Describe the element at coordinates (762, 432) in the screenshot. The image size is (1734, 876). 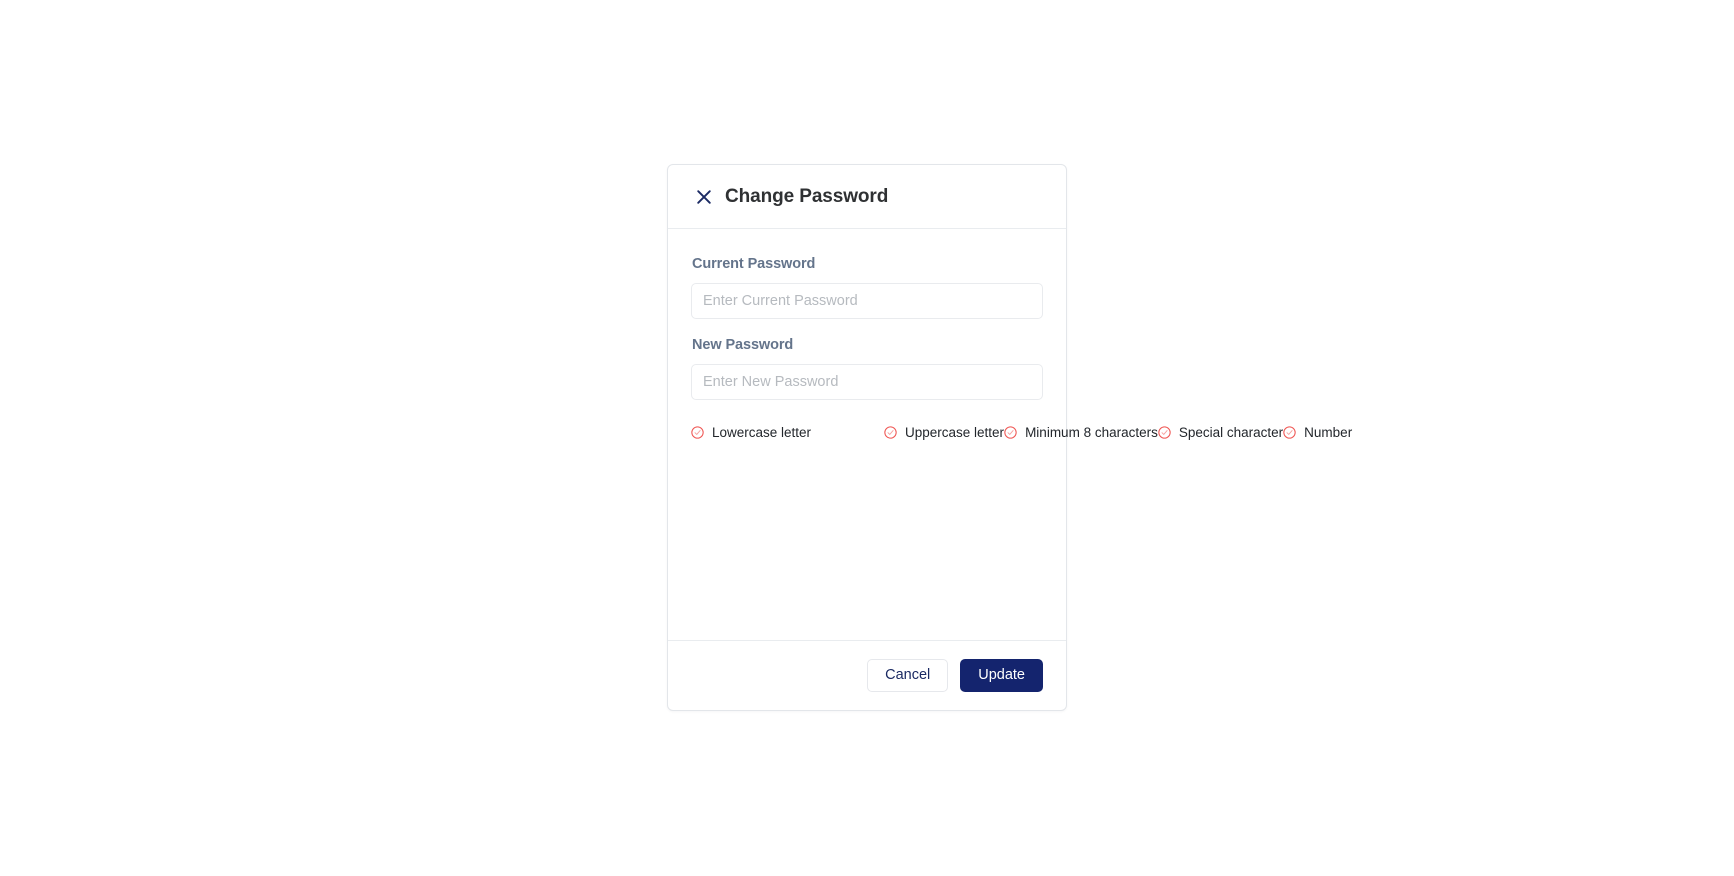
I see `requirement-label: Lowercase letter` at that location.